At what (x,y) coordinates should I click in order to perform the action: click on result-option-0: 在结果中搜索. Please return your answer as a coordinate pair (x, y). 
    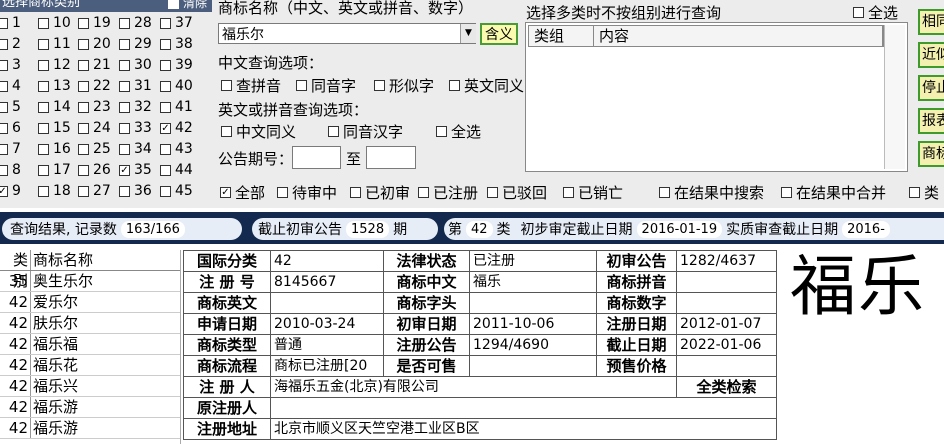
    Looking at the image, I should click on (711, 192).